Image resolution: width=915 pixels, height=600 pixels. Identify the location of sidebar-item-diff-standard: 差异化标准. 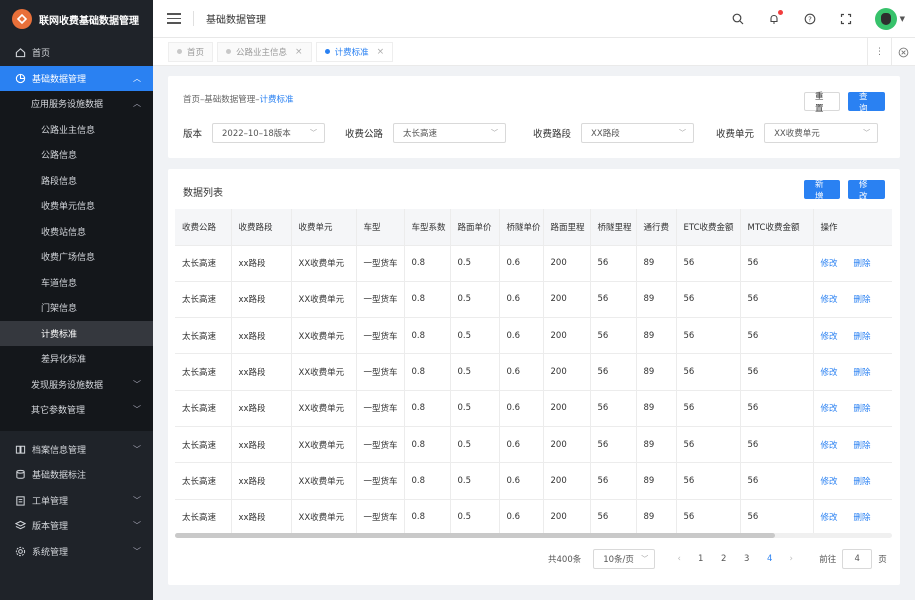
(76, 359).